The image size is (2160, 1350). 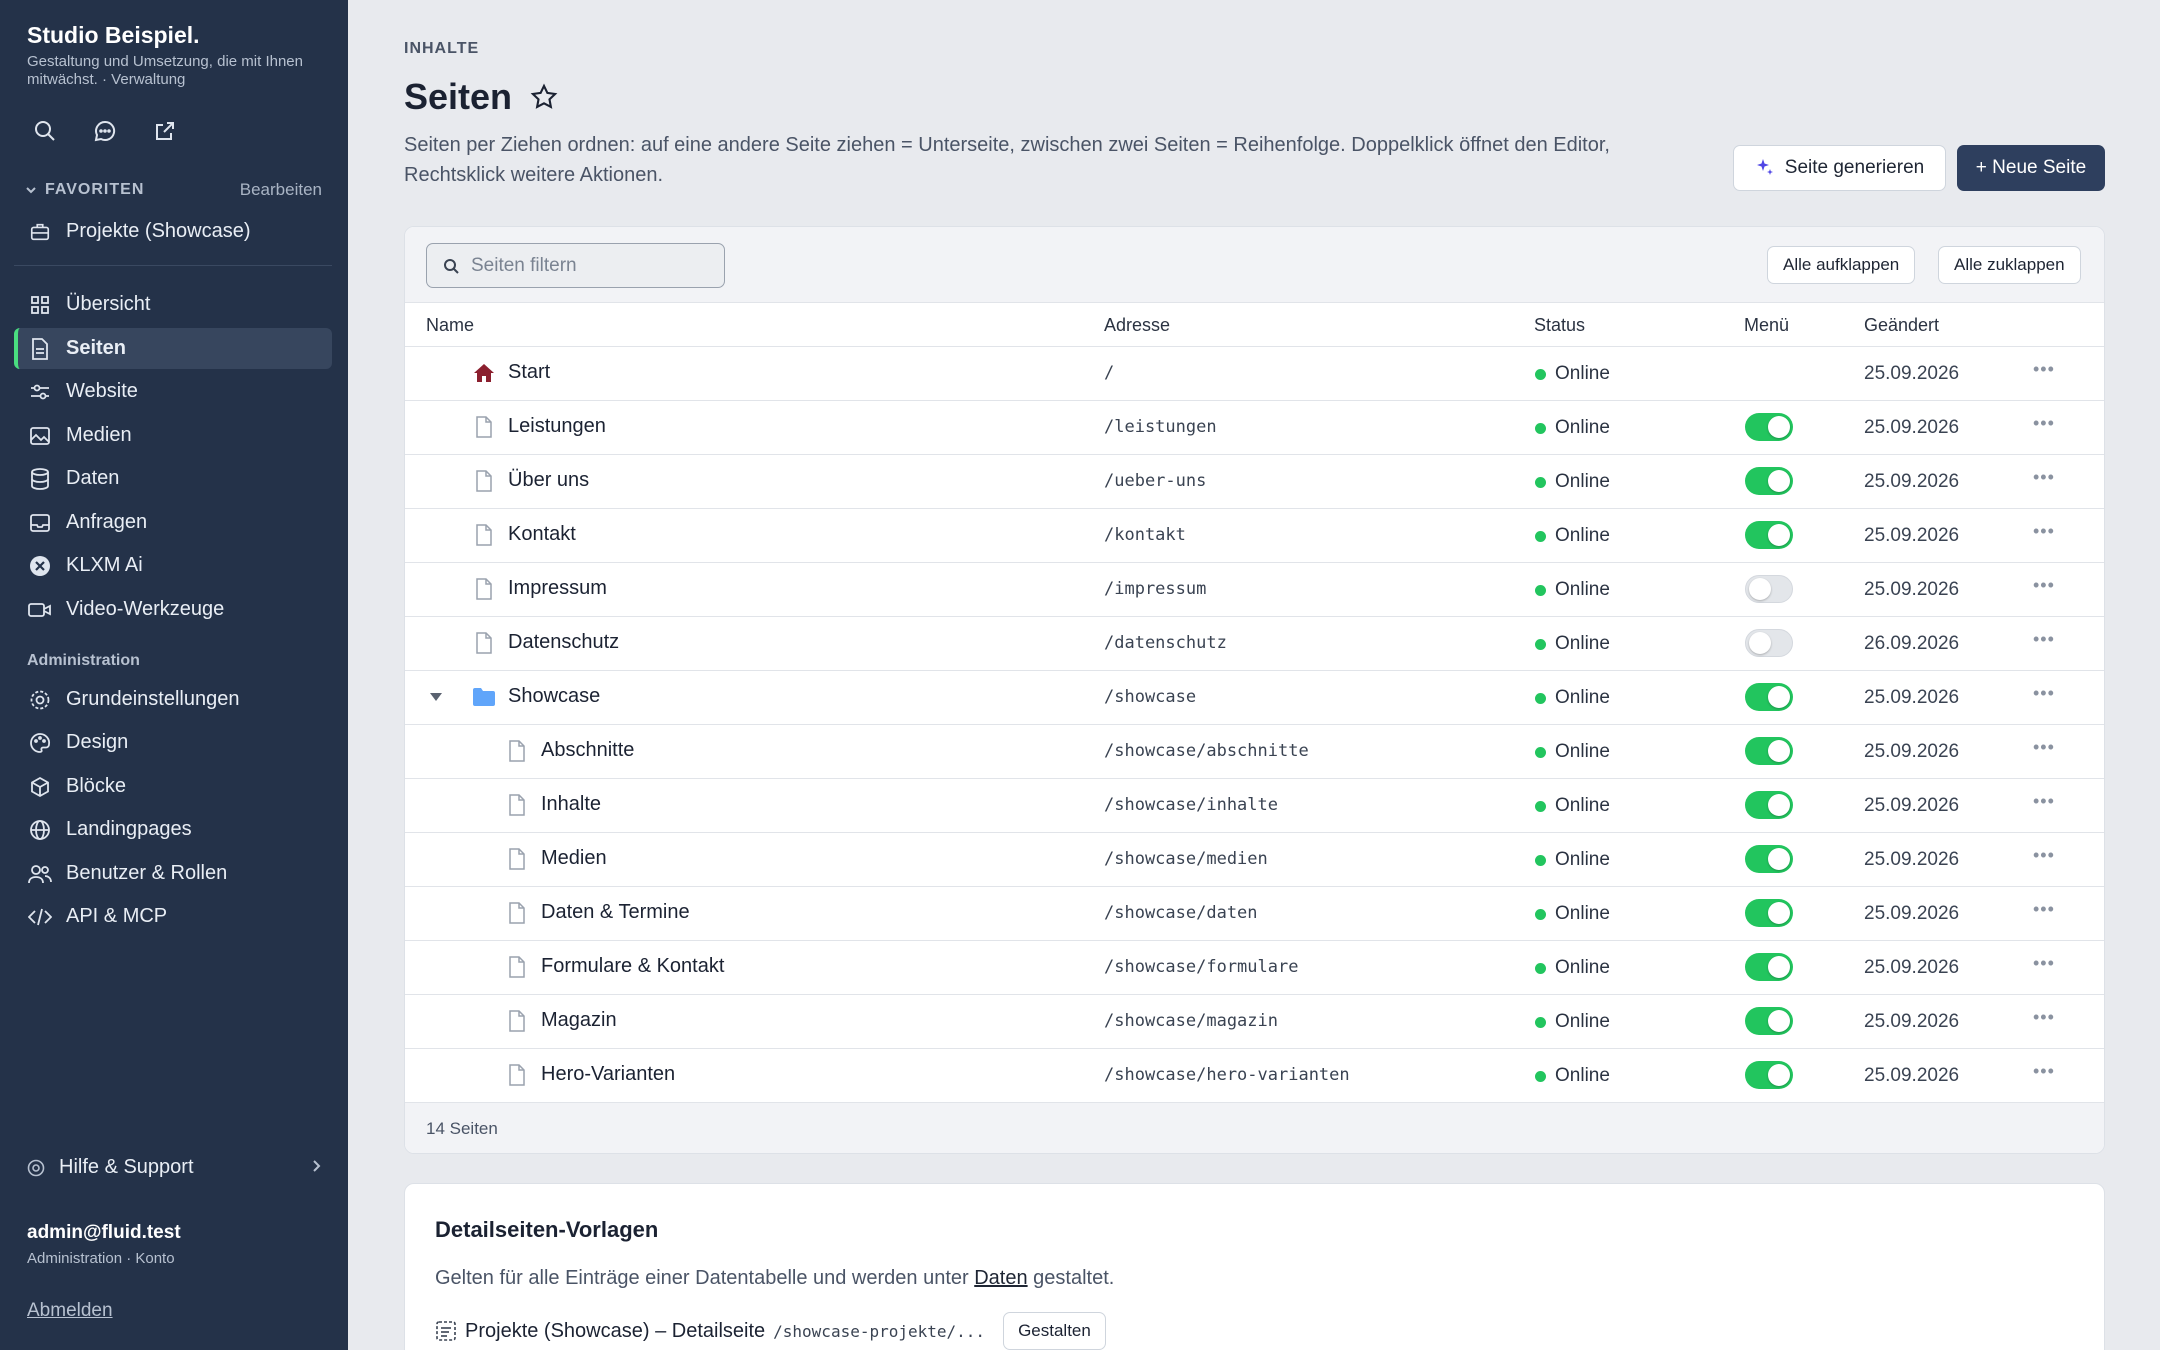 I want to click on expand-all-button: Alle aufklappen, so click(x=1841, y=265).